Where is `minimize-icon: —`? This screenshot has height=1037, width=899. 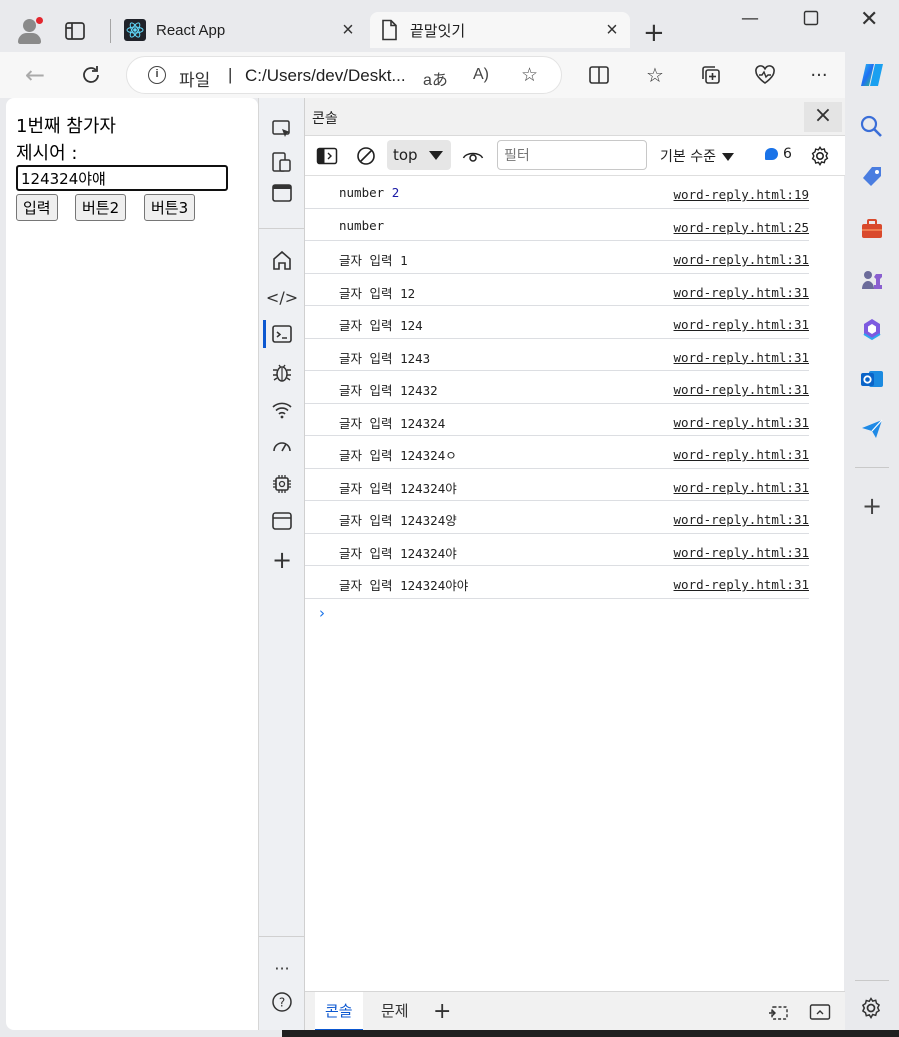
minimize-icon: — is located at coordinates (750, 18).